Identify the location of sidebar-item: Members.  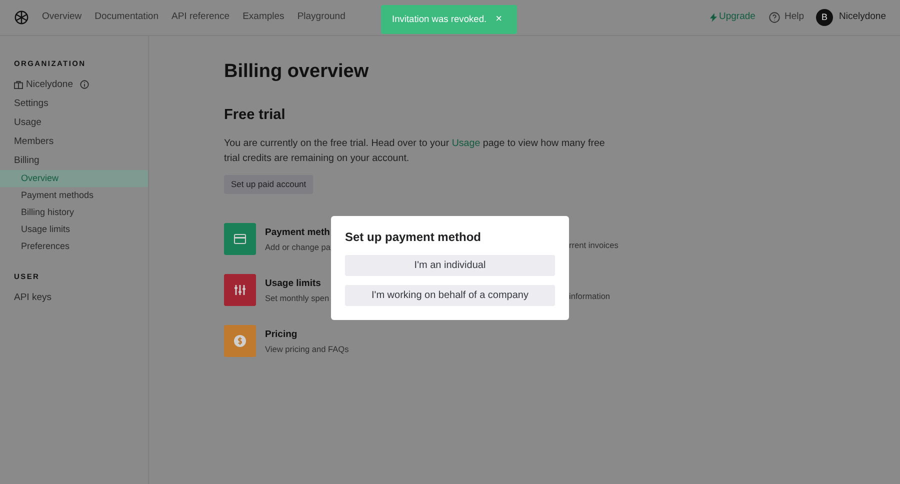
(74, 142).